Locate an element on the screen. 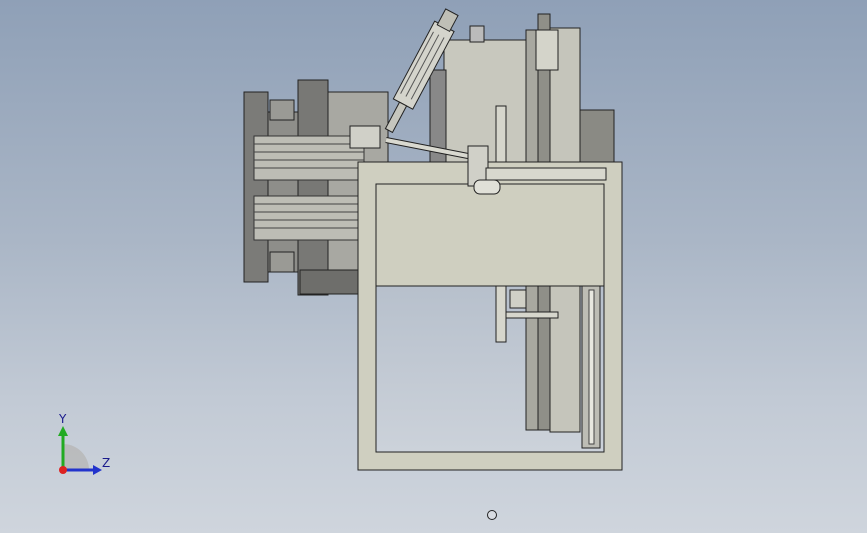  coordinate-triad: Y Z is located at coordinates (85, 447).